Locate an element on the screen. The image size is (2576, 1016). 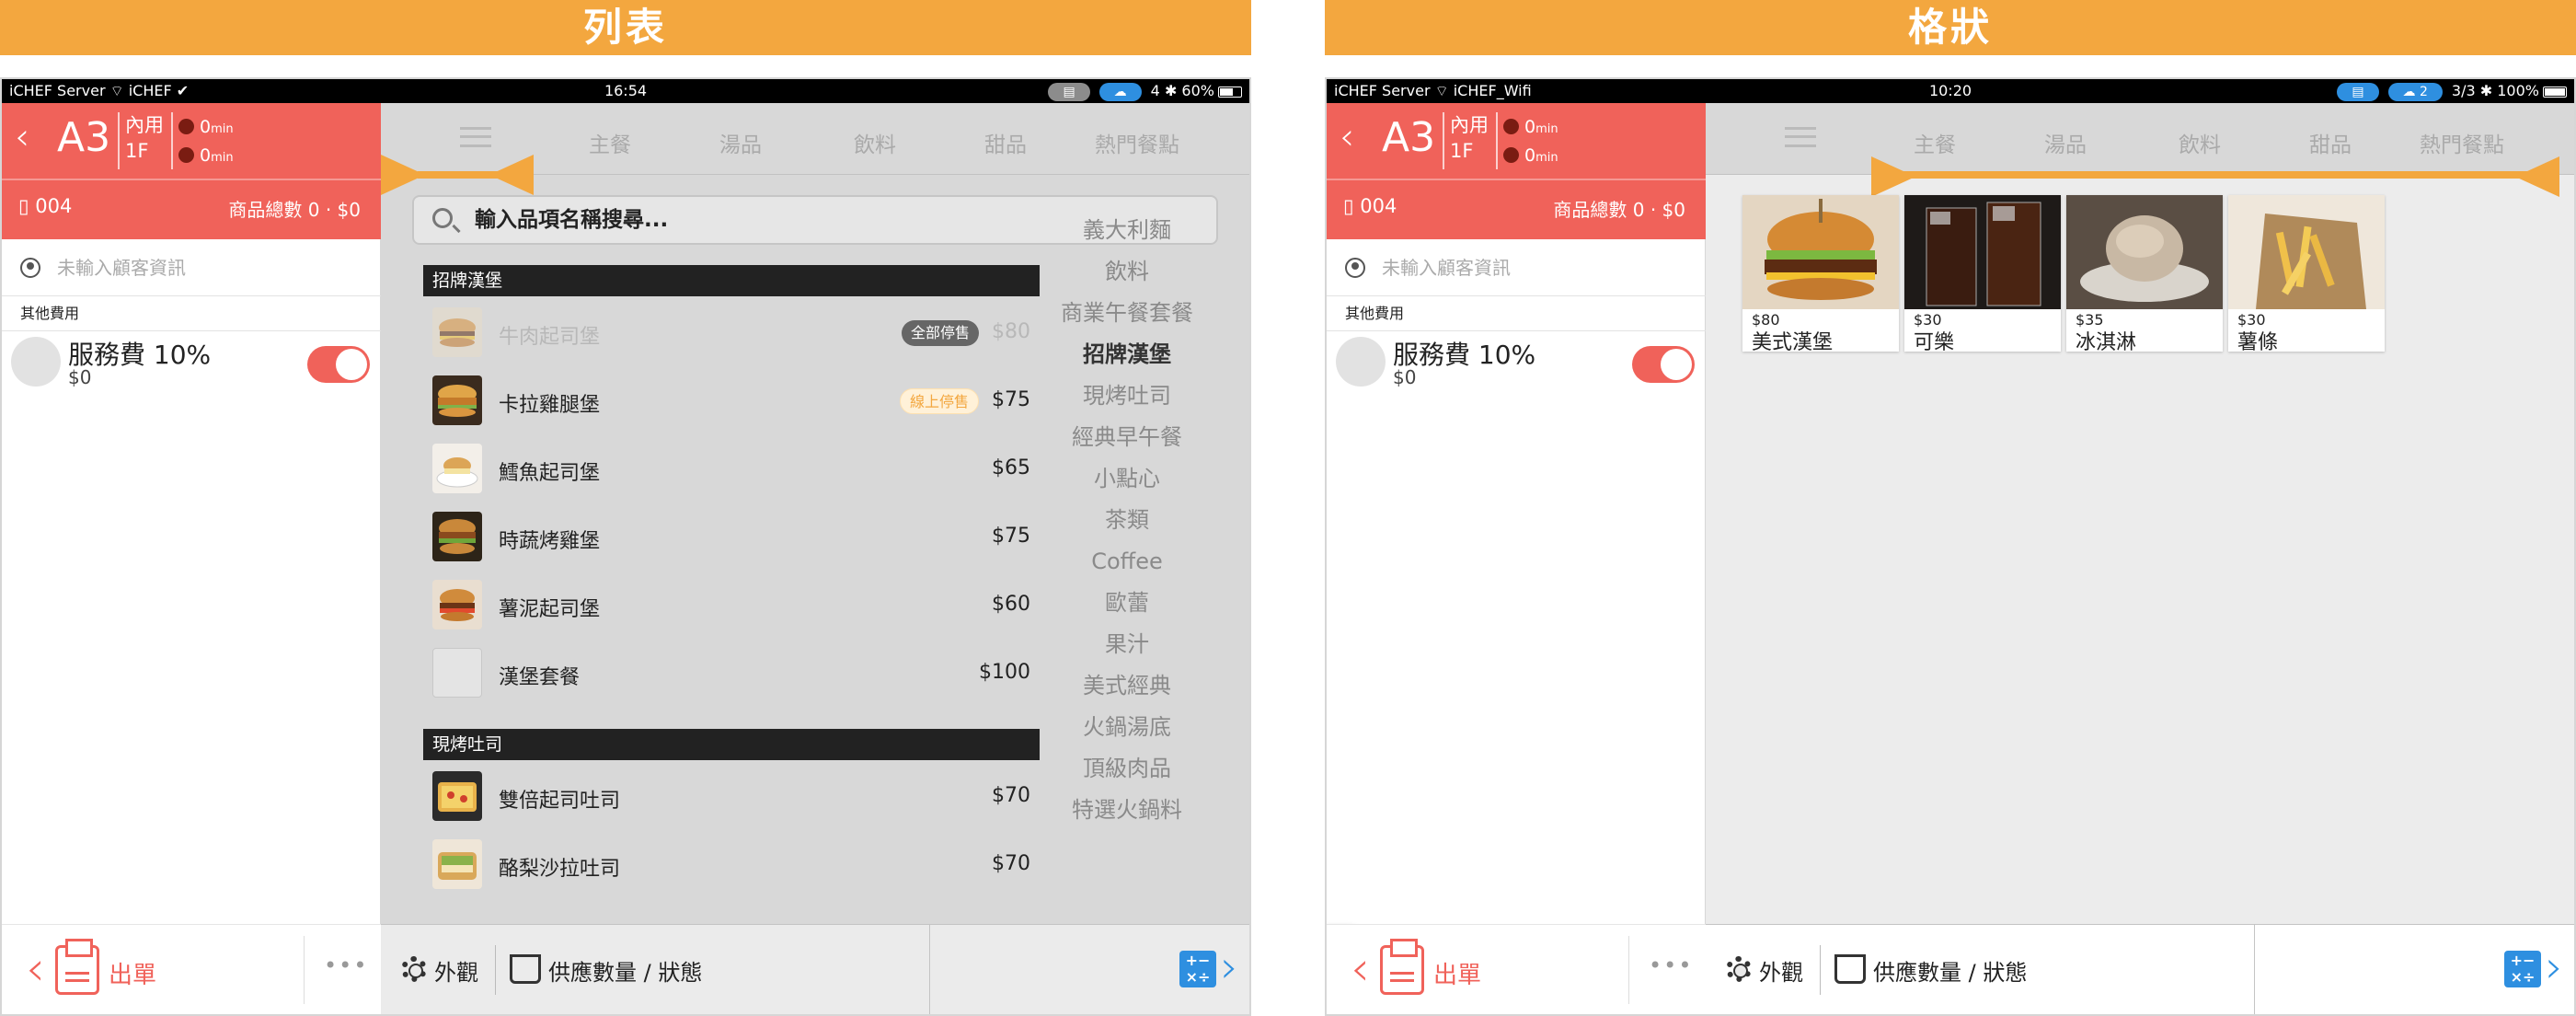
order-number: ▯ 004 is located at coordinates (1370, 206).